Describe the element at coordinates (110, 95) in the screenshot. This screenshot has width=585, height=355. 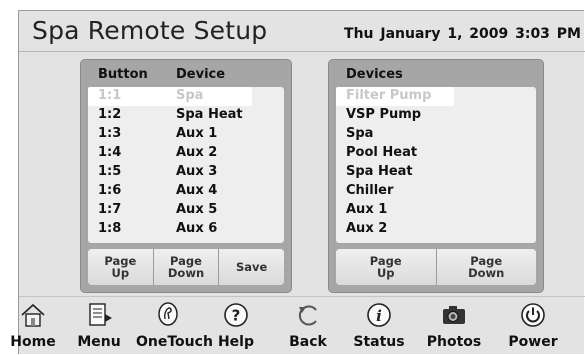
I see `button-id: 1:1` at that location.